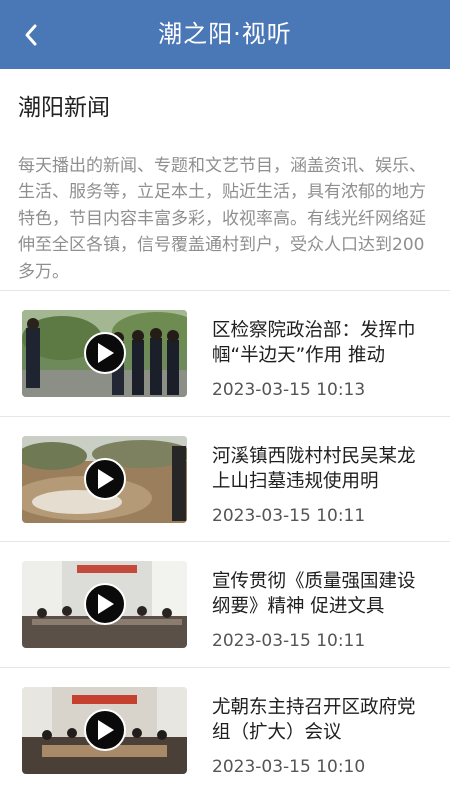 This screenshot has width=450, height=800. I want to click on news-title: 河溪镇西陇村村民吴某龙上山扫墓违规使用明, so click(314, 468).